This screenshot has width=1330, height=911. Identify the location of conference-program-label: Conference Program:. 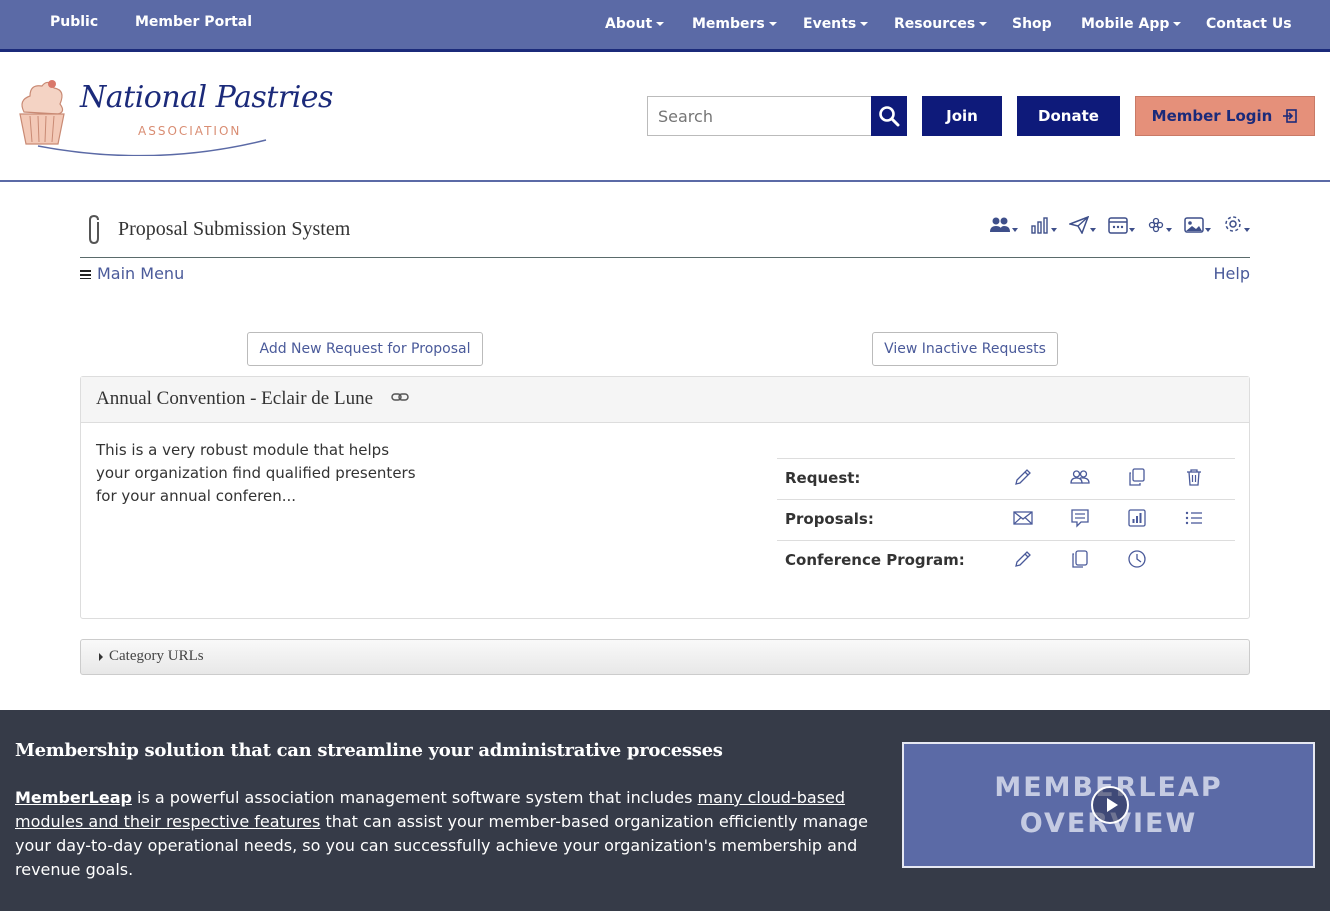
(875, 560).